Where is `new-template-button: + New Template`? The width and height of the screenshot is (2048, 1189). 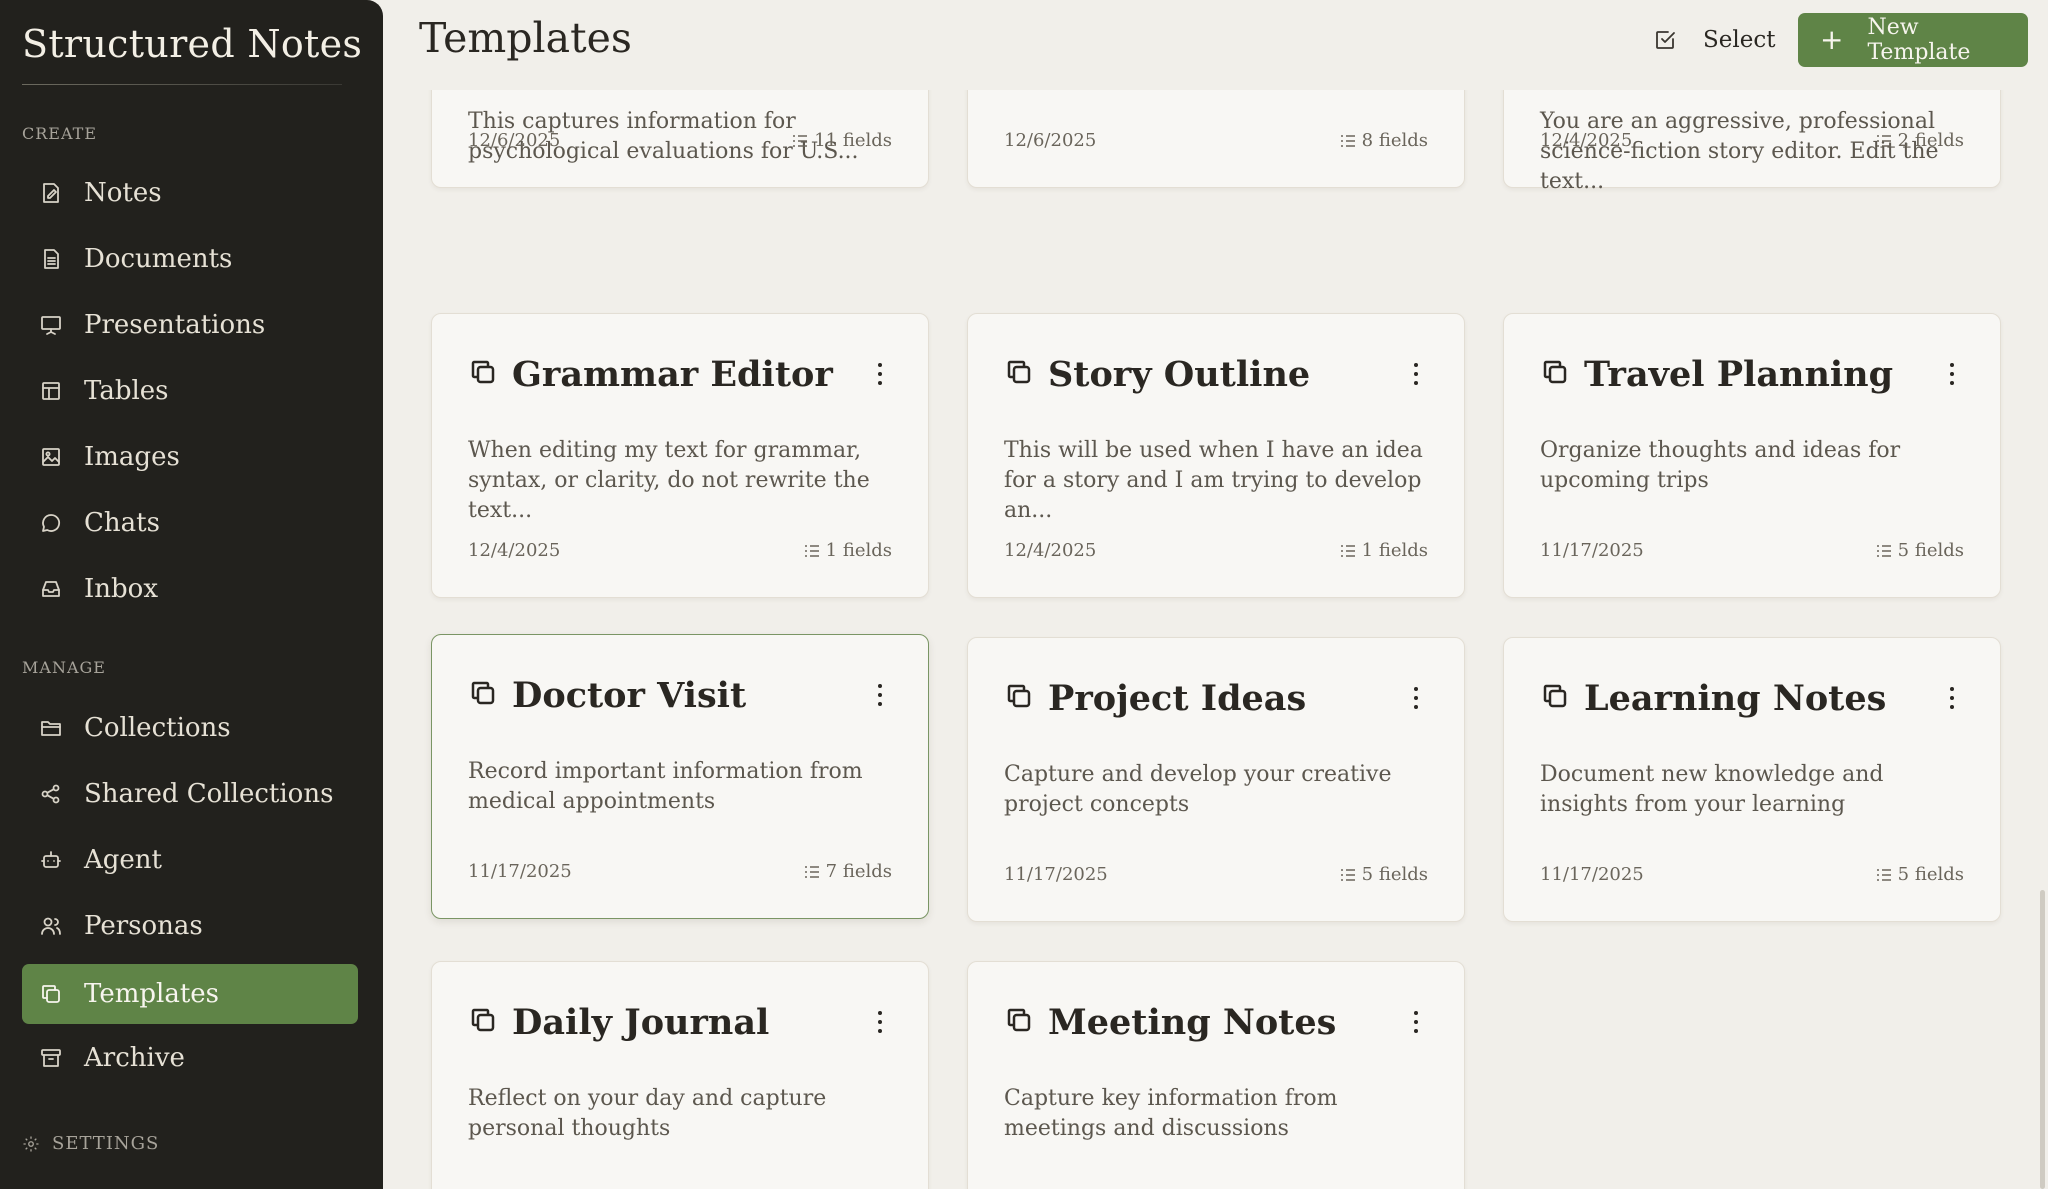
new-template-button: + New Template is located at coordinates (1913, 40).